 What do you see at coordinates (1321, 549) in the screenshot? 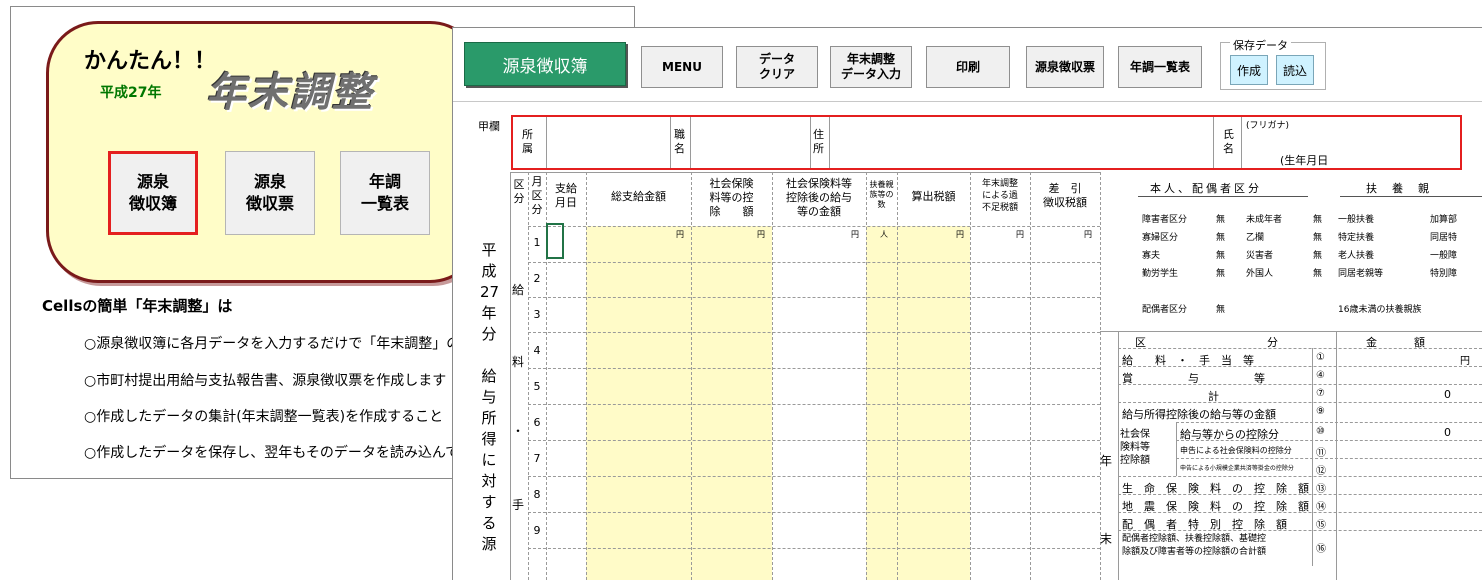
I see `adj-num: ⑯` at bounding box center [1321, 549].